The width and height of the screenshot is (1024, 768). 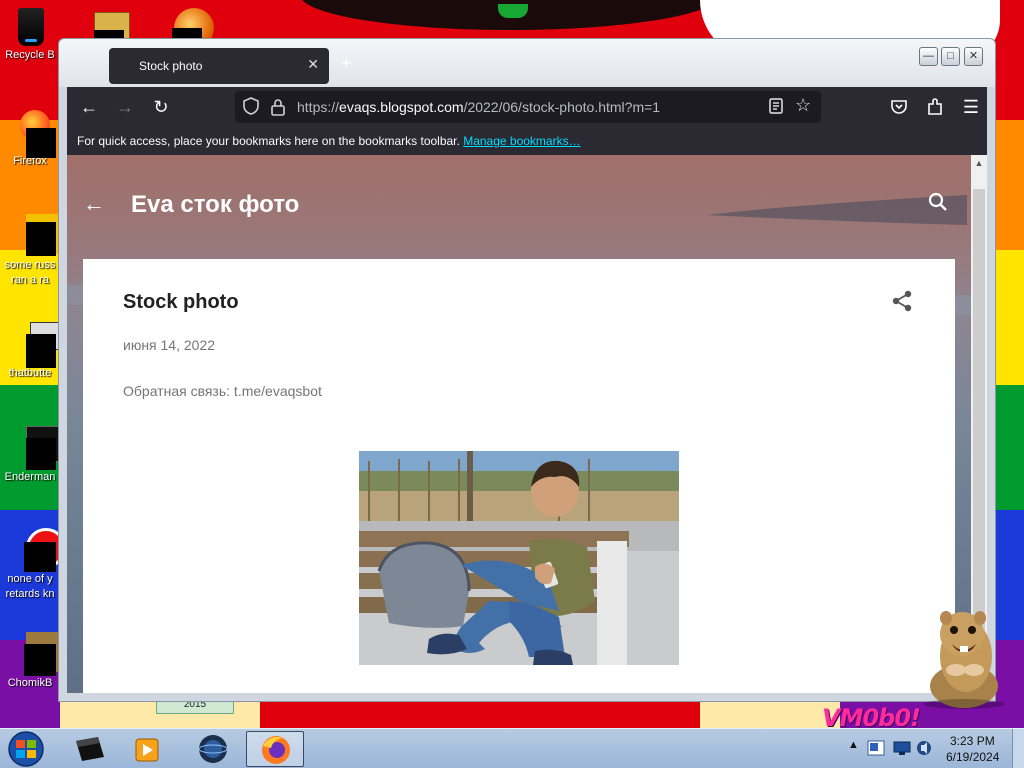 What do you see at coordinates (278, 109) in the screenshot?
I see `lock-icon` at bounding box center [278, 109].